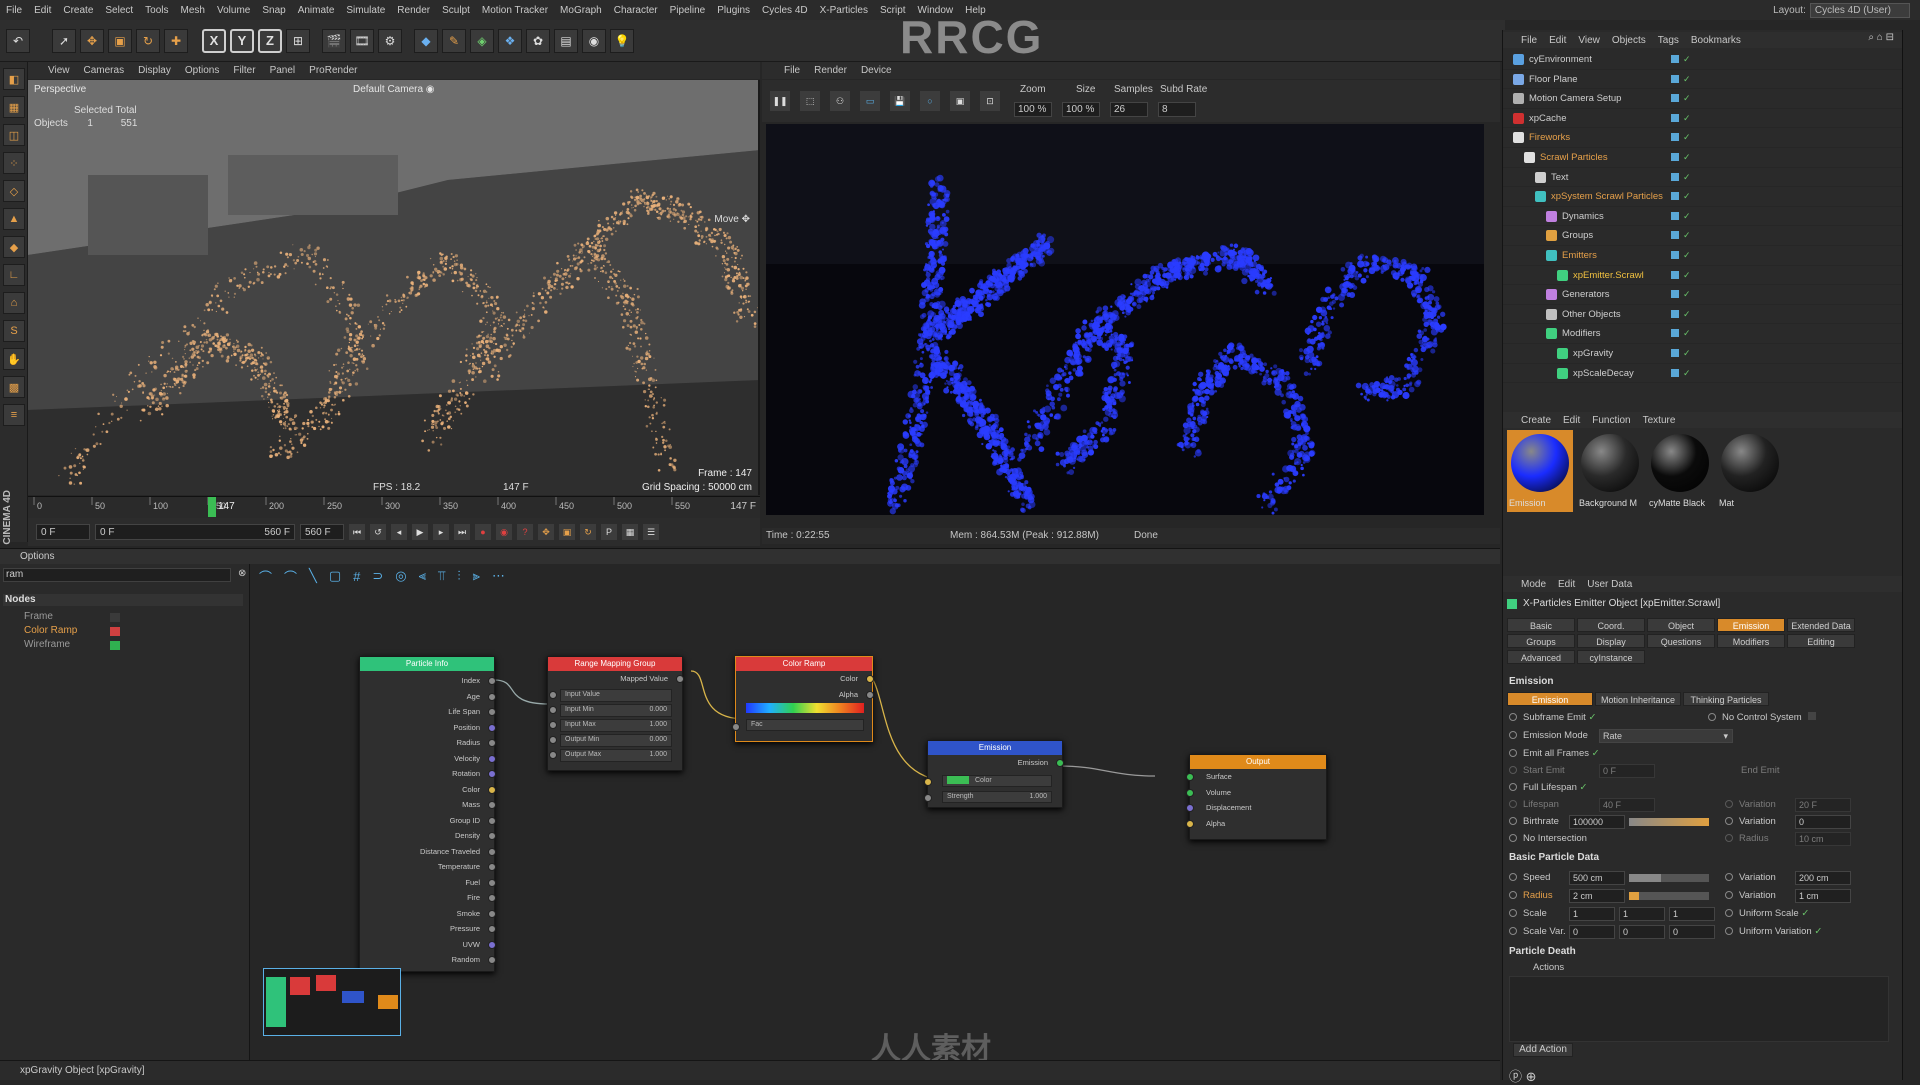 The height and width of the screenshot is (1085, 1920). What do you see at coordinates (997, 781) in the screenshot?
I see `emission-color-field: Color` at bounding box center [997, 781].